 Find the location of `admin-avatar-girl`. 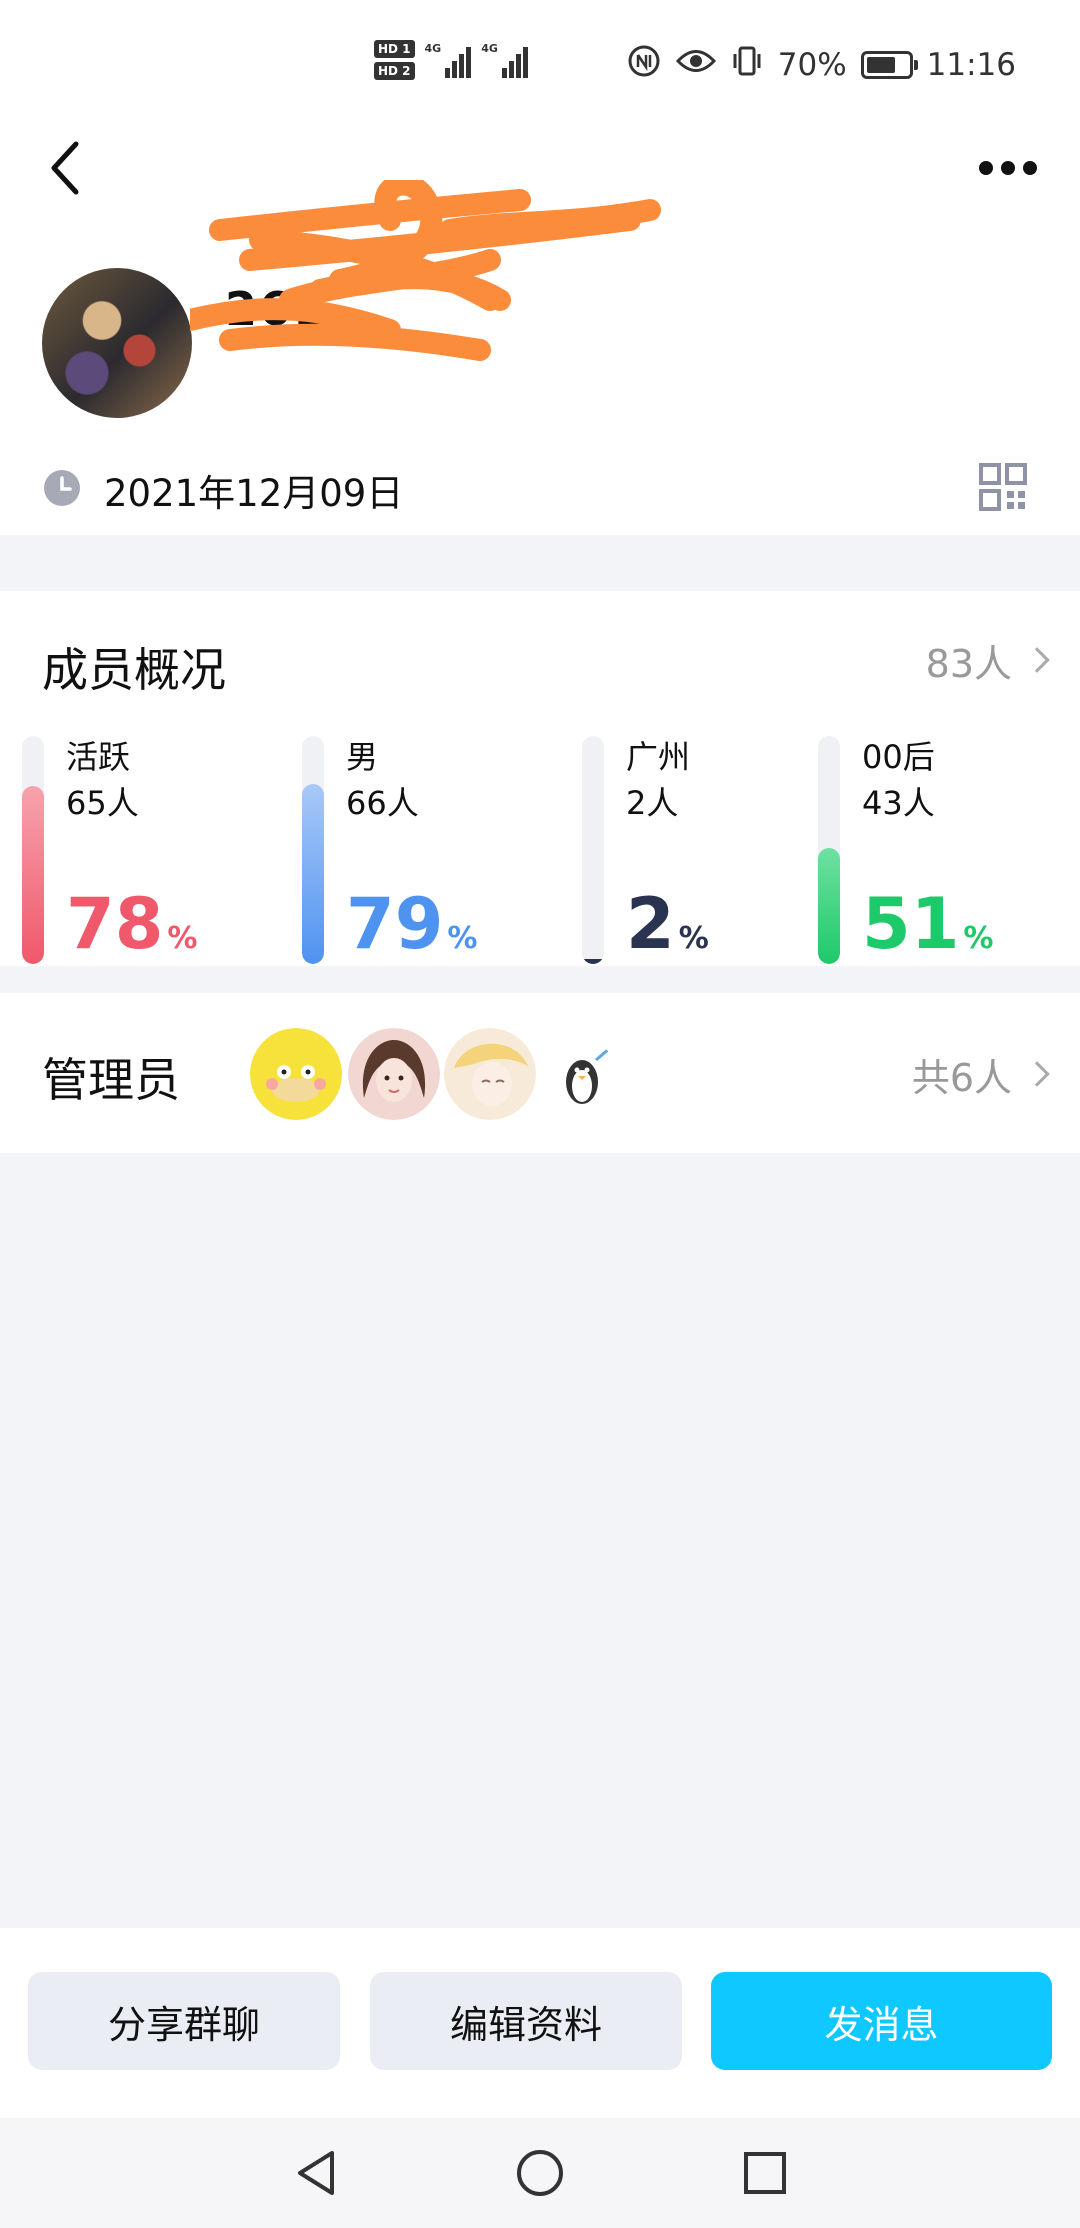

admin-avatar-girl is located at coordinates (394, 1074).